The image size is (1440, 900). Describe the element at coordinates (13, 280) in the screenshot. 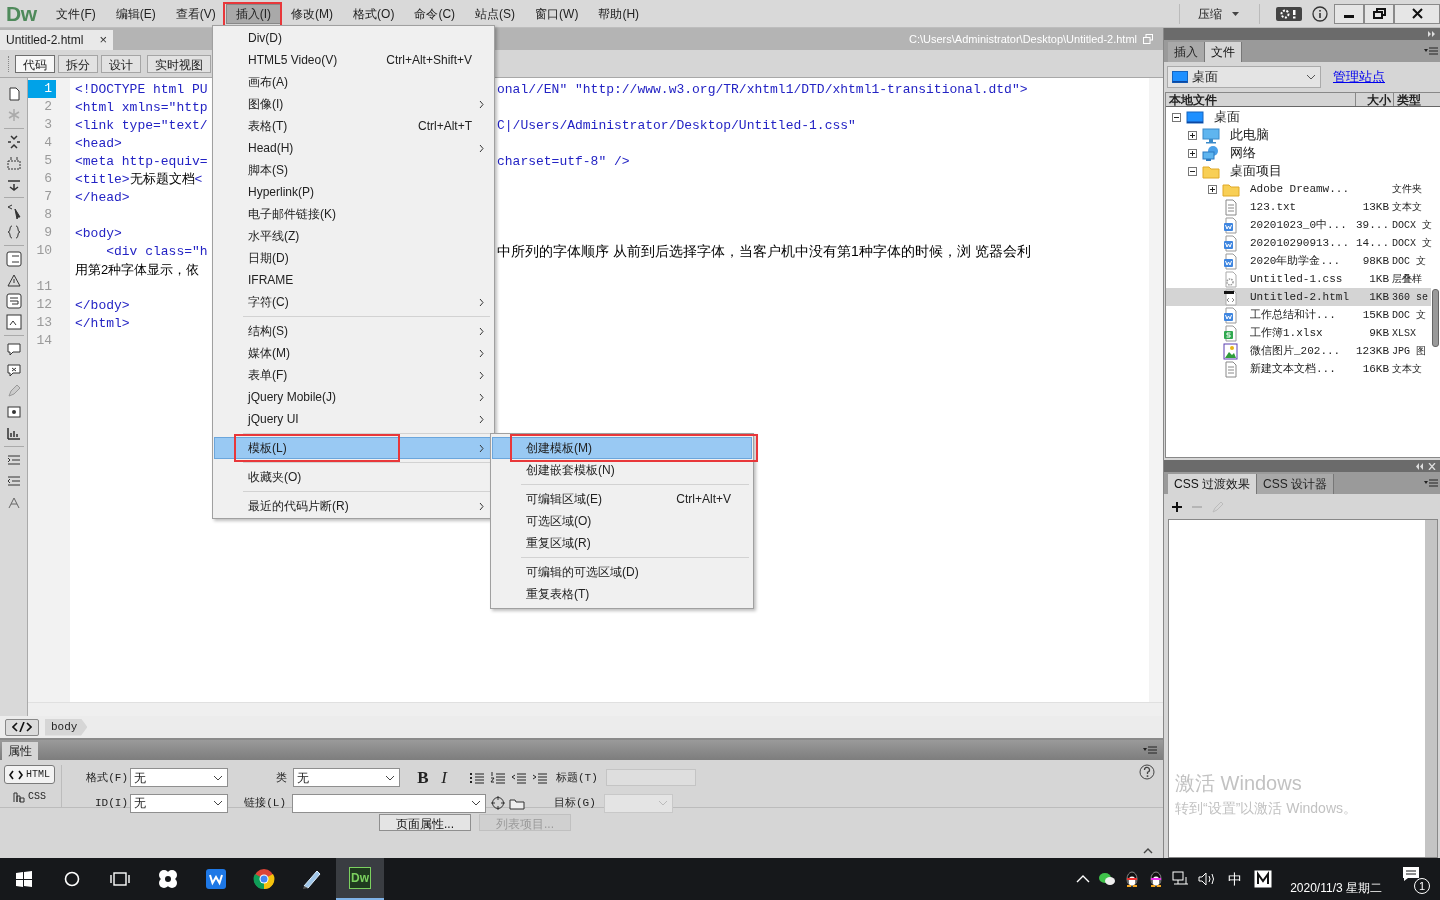

I see `warning-icon` at that location.